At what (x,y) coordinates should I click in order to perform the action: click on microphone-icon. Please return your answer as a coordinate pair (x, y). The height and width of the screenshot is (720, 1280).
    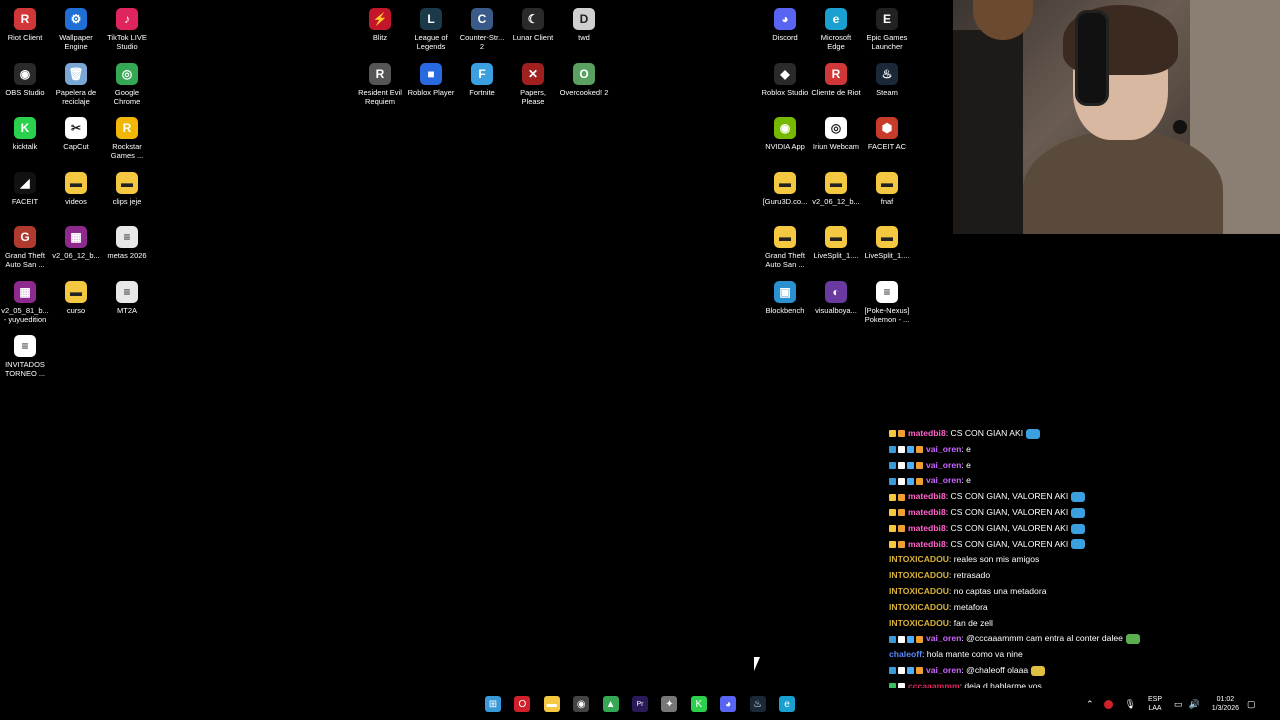
    Looking at the image, I should click on (1180, 127).